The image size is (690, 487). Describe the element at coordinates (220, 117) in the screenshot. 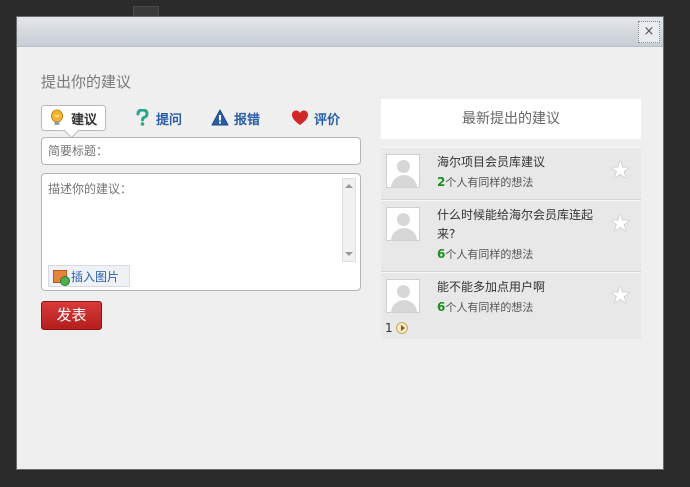

I see `warning-icon` at that location.